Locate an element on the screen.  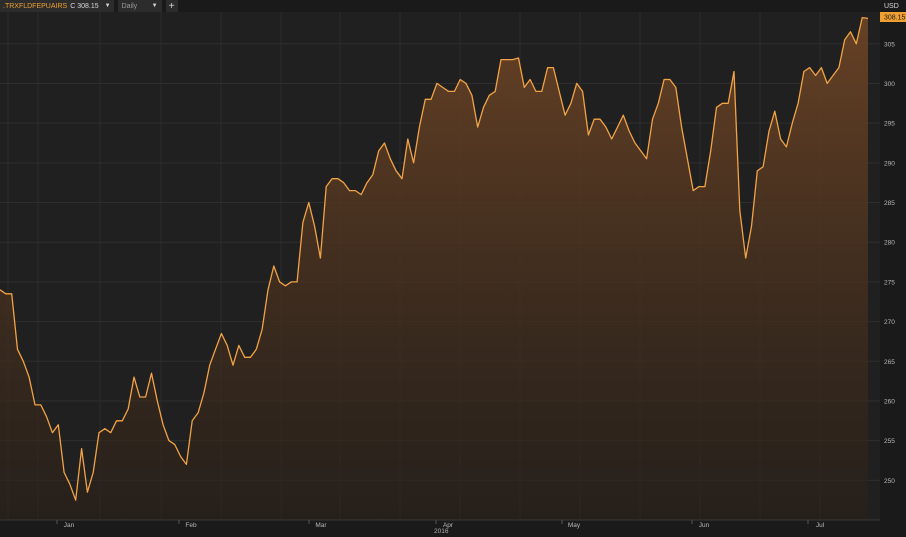
year-label: 2016 is located at coordinates (441, 531).